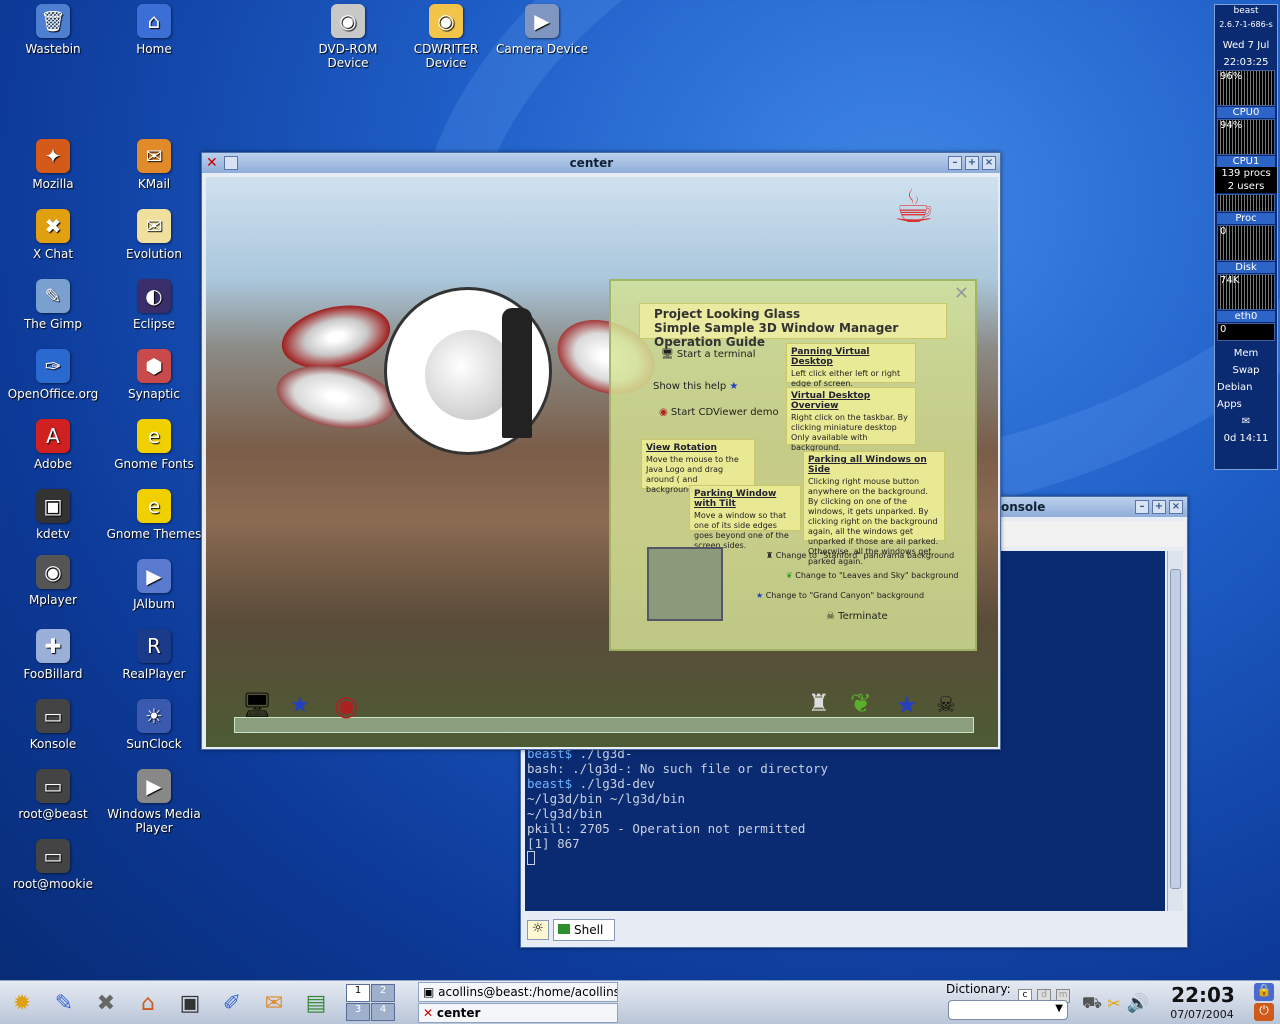  What do you see at coordinates (53, 865) in the screenshot?
I see `desktop-icon-root-mookie: ▭ root@mookie` at bounding box center [53, 865].